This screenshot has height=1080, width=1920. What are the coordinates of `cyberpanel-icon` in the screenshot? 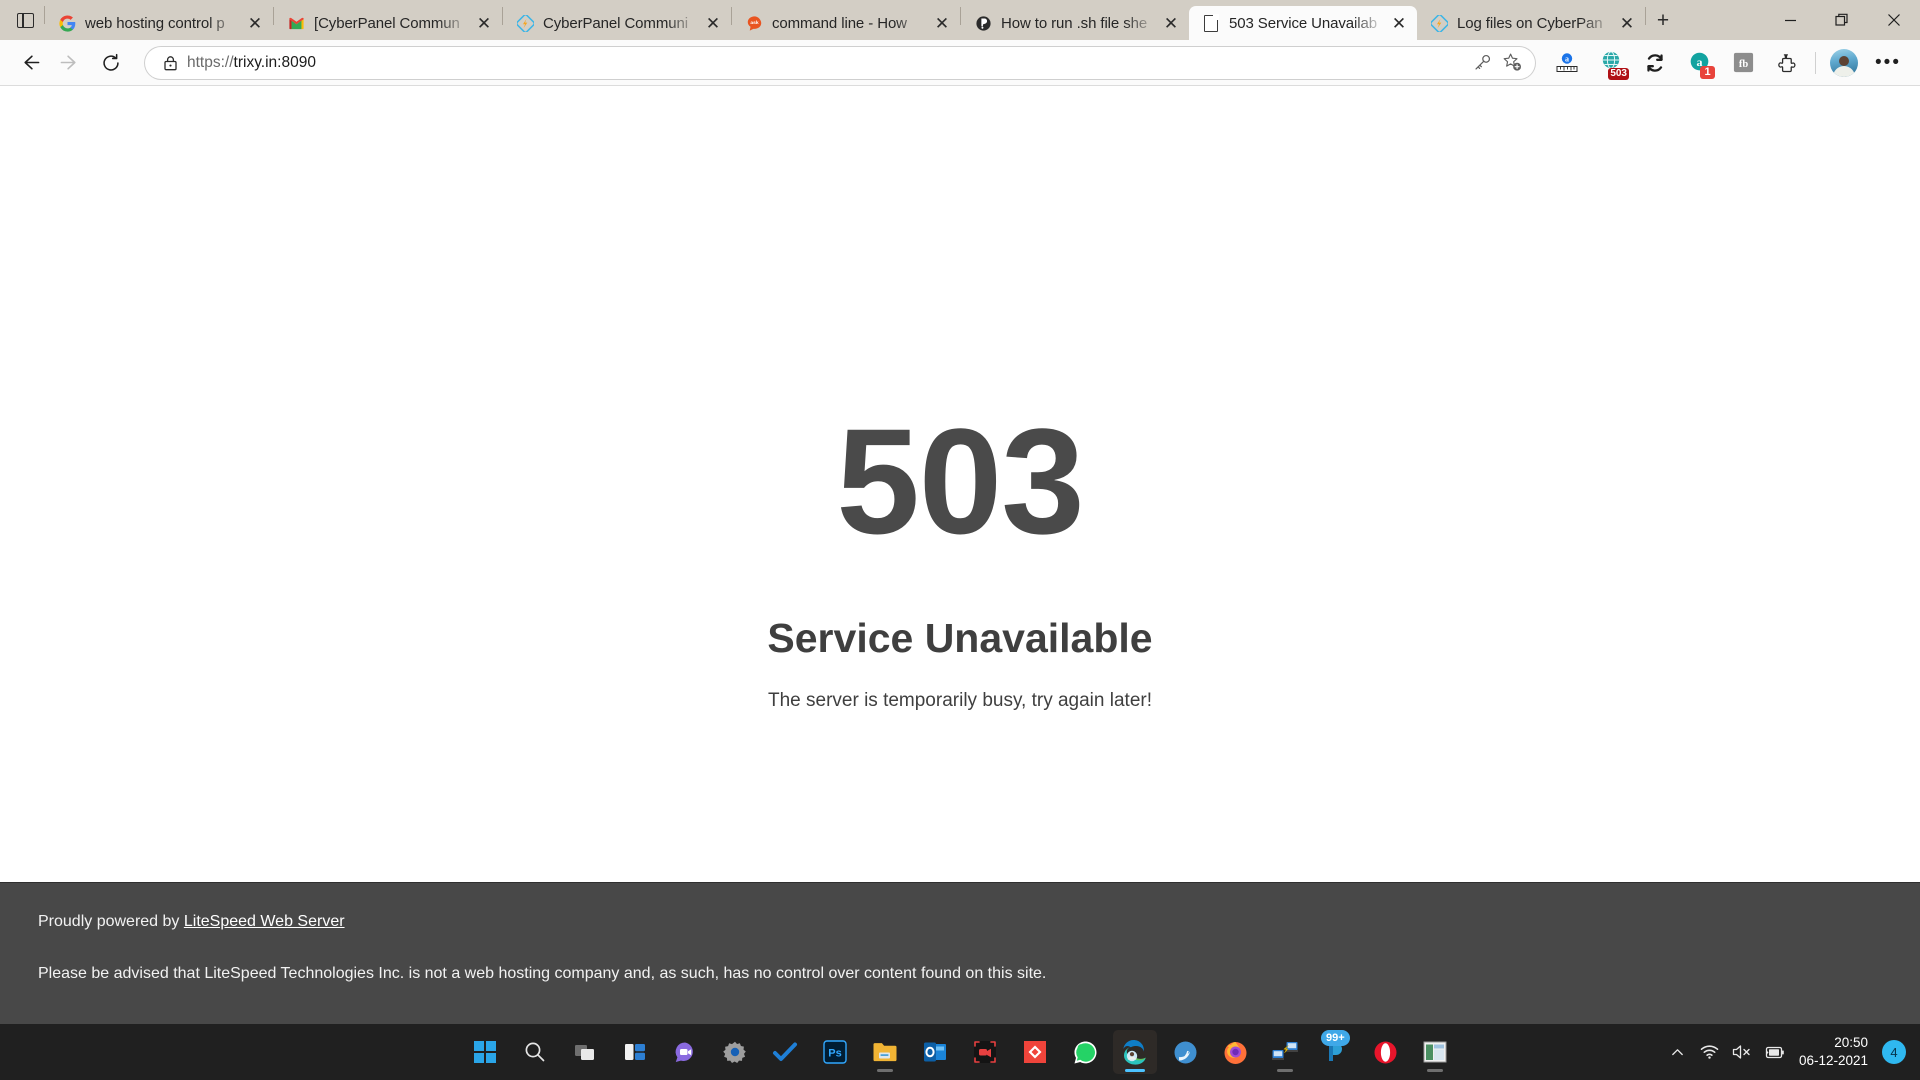 It's located at (525, 23).